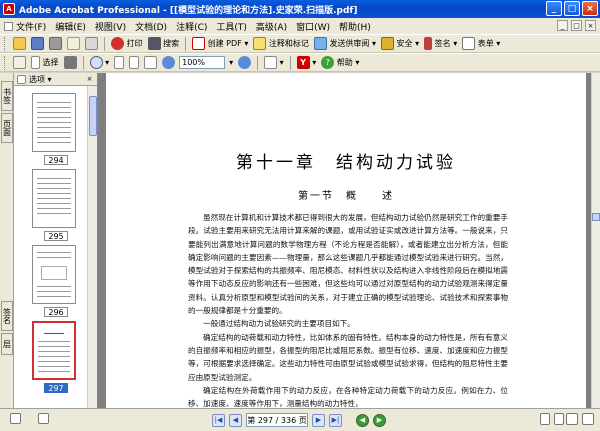  Describe the element at coordinates (588, 419) in the screenshot. I see `continuous-facing-icon` at that location.